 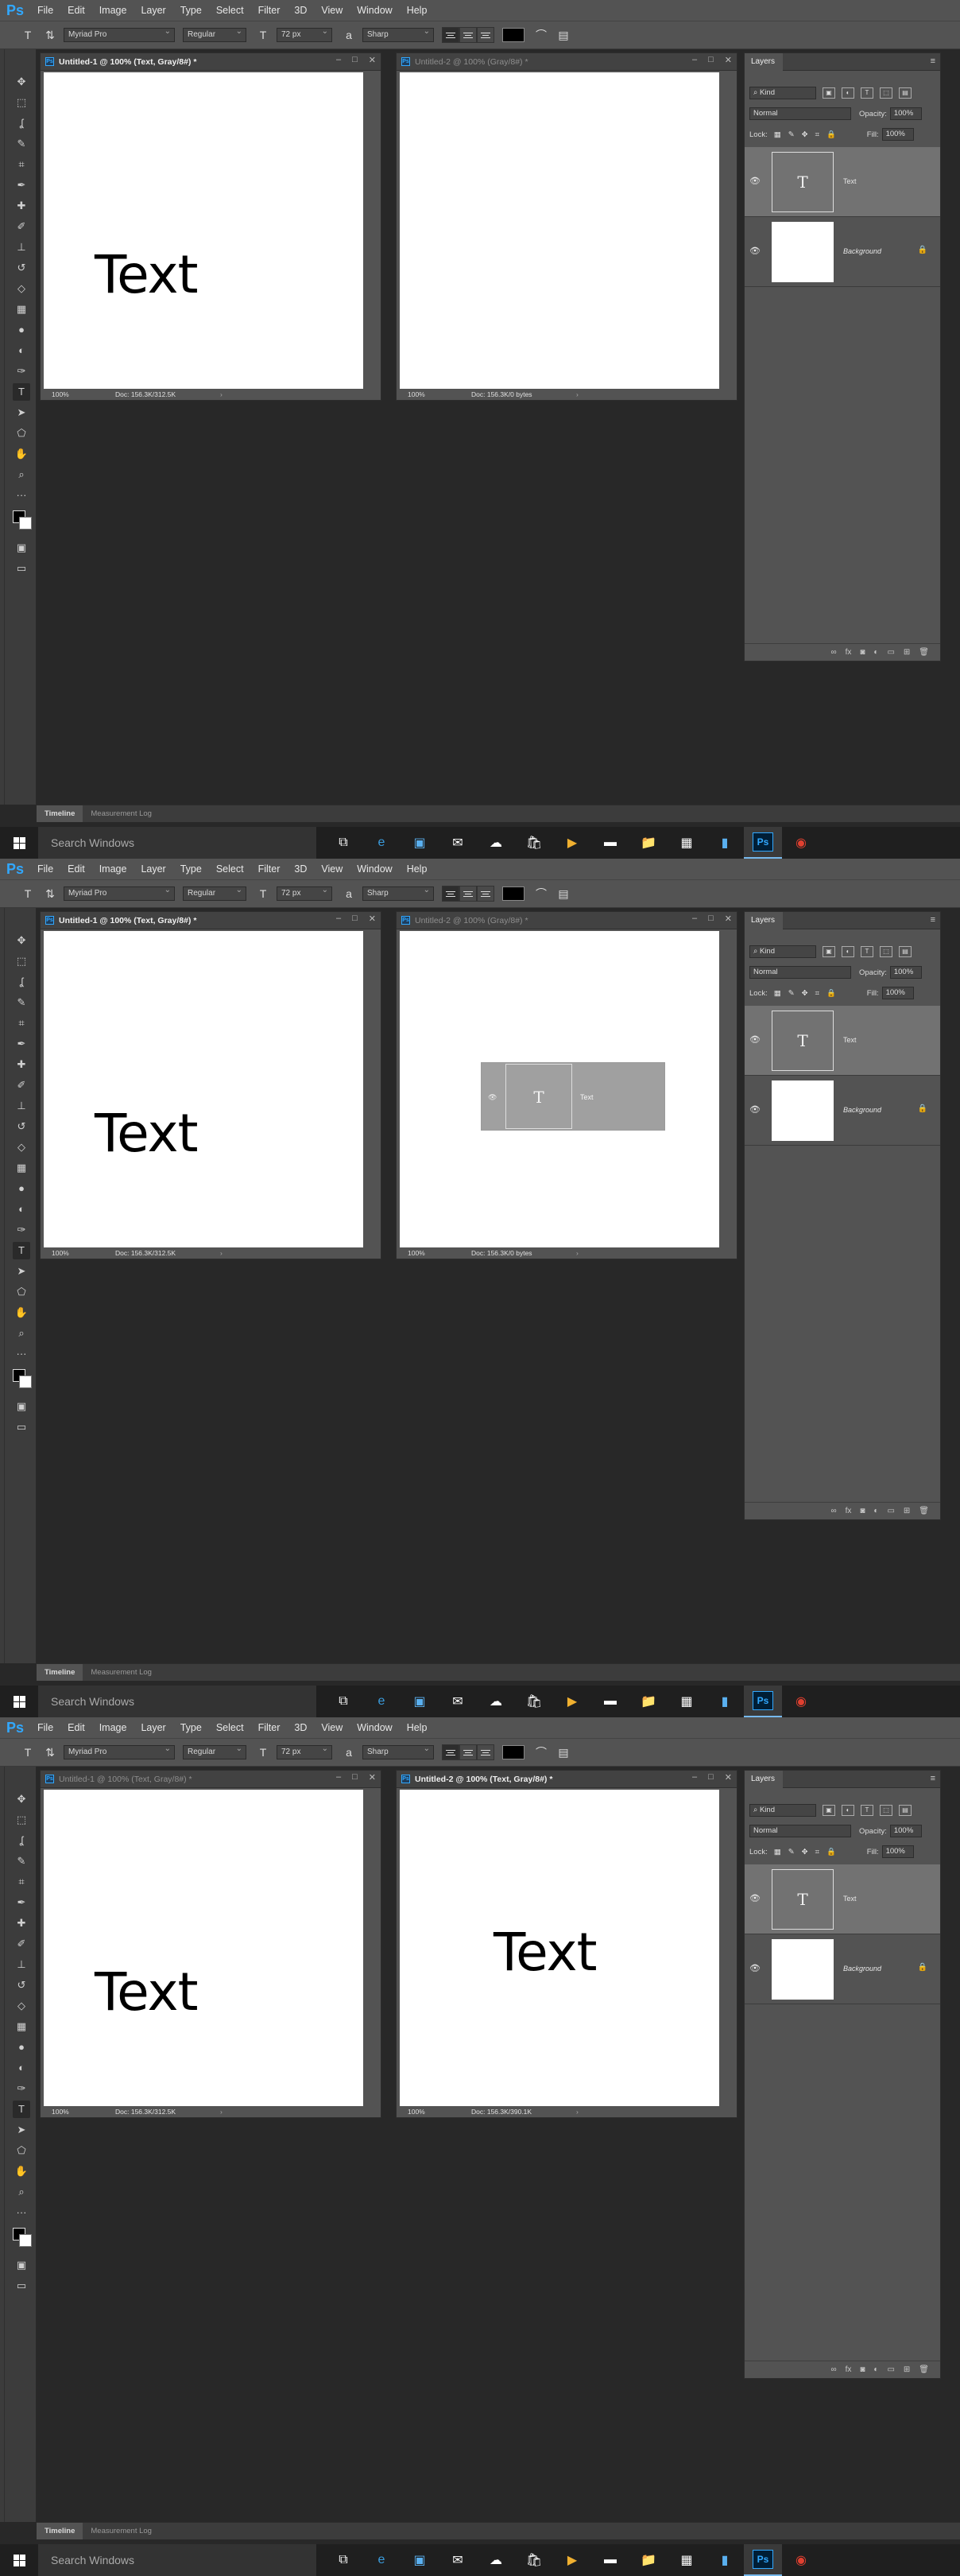 What do you see at coordinates (374, 10) in the screenshot?
I see `menu-window: Window` at bounding box center [374, 10].